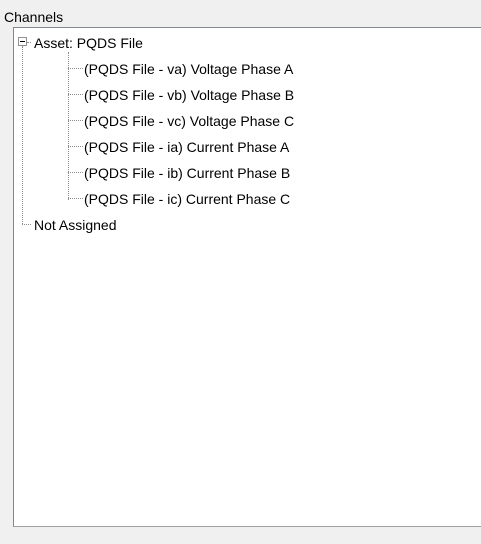 The width and height of the screenshot is (481, 544). I want to click on tree-node-channel: (PQDS File - vb) Voltage Phase B, so click(189, 95).